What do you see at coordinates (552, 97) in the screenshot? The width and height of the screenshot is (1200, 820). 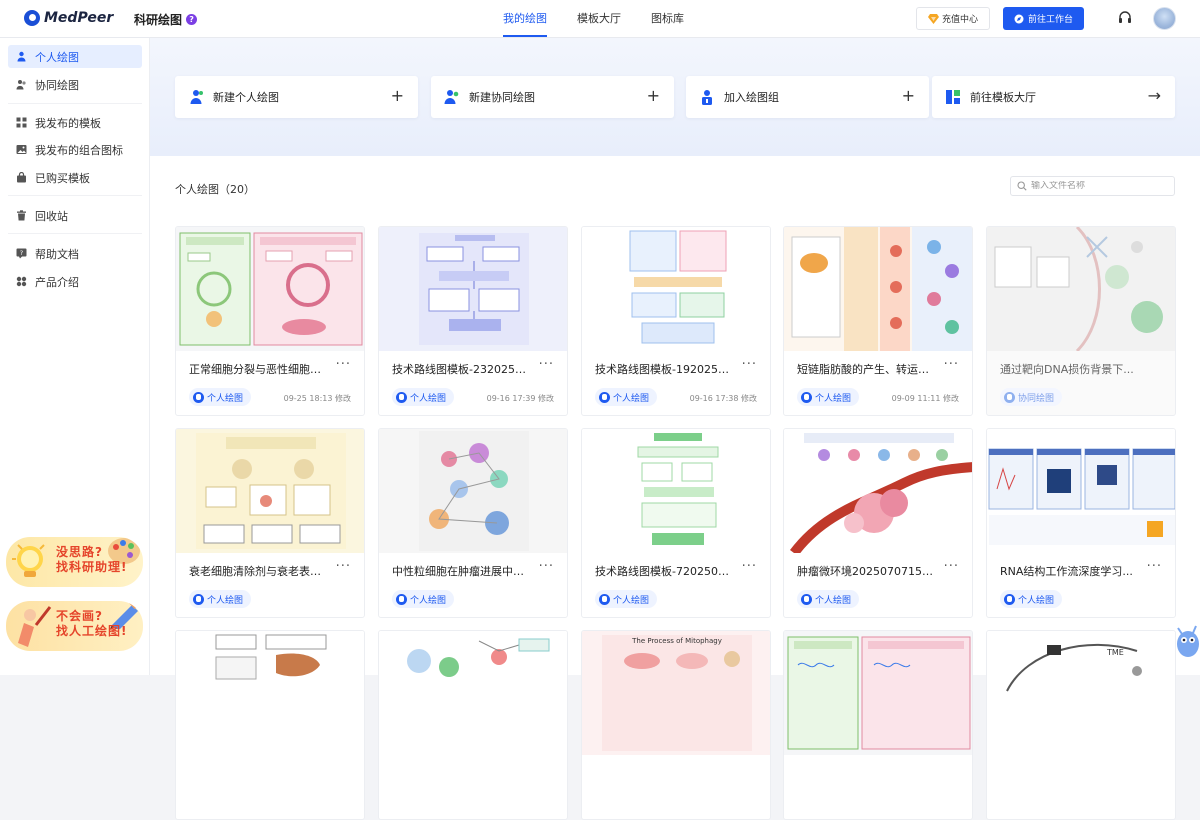 I see `new-collab-drawing-button: 新建协同绘图 +` at bounding box center [552, 97].